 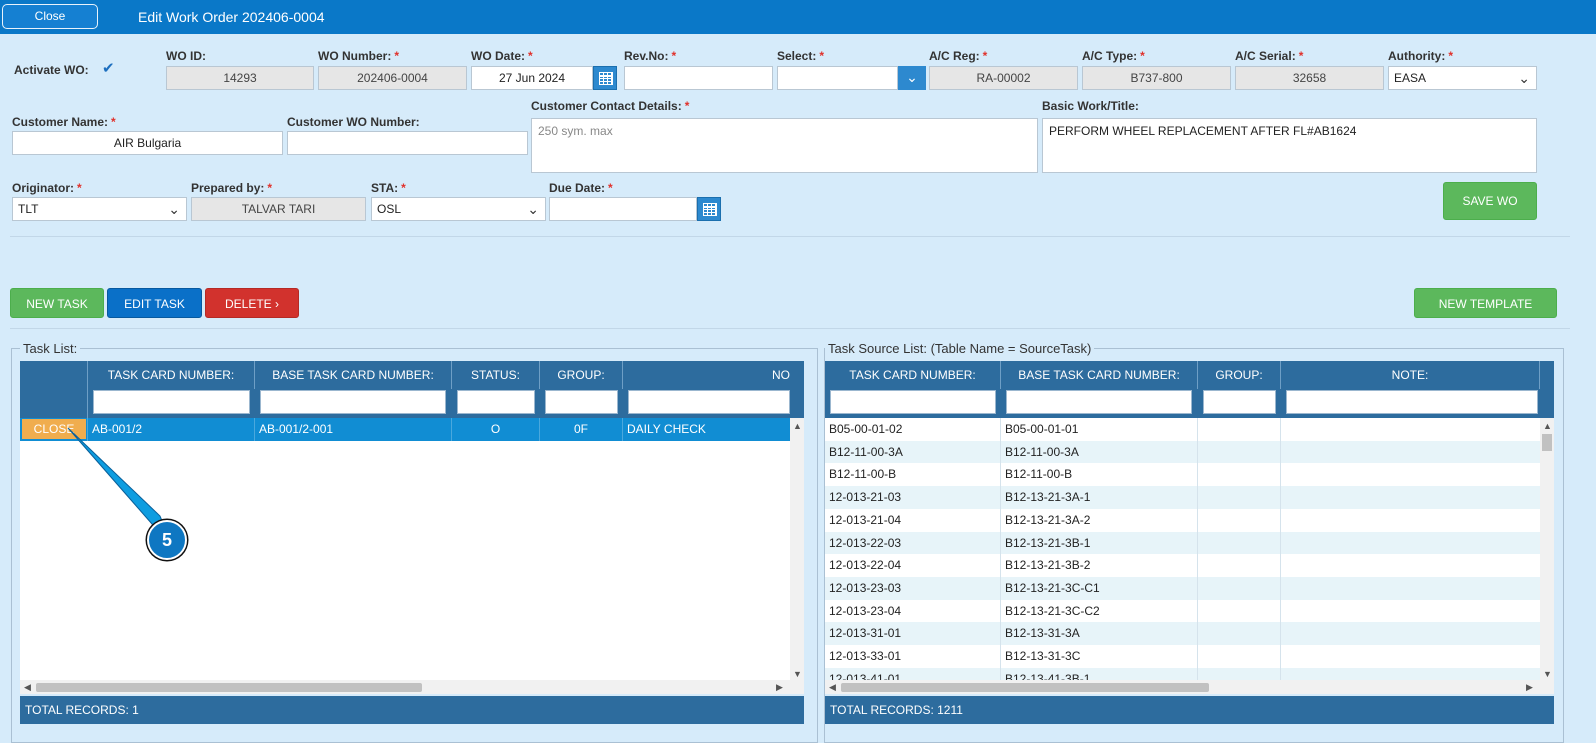 What do you see at coordinates (57, 303) in the screenshot?
I see `new-task-button: NEW TASK` at bounding box center [57, 303].